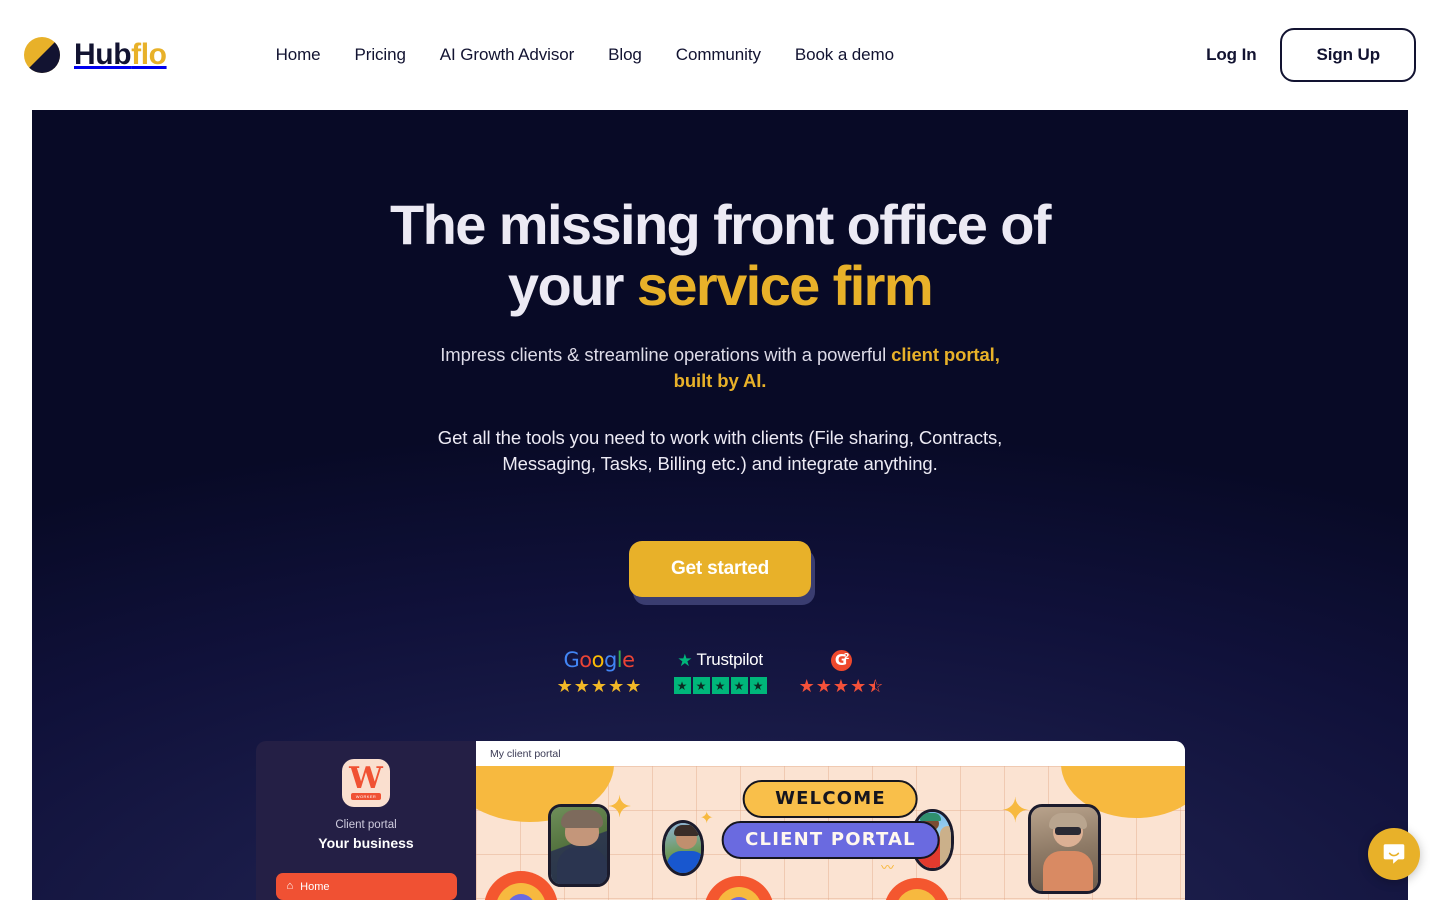  I want to click on google-letter-6: e, so click(628, 659).